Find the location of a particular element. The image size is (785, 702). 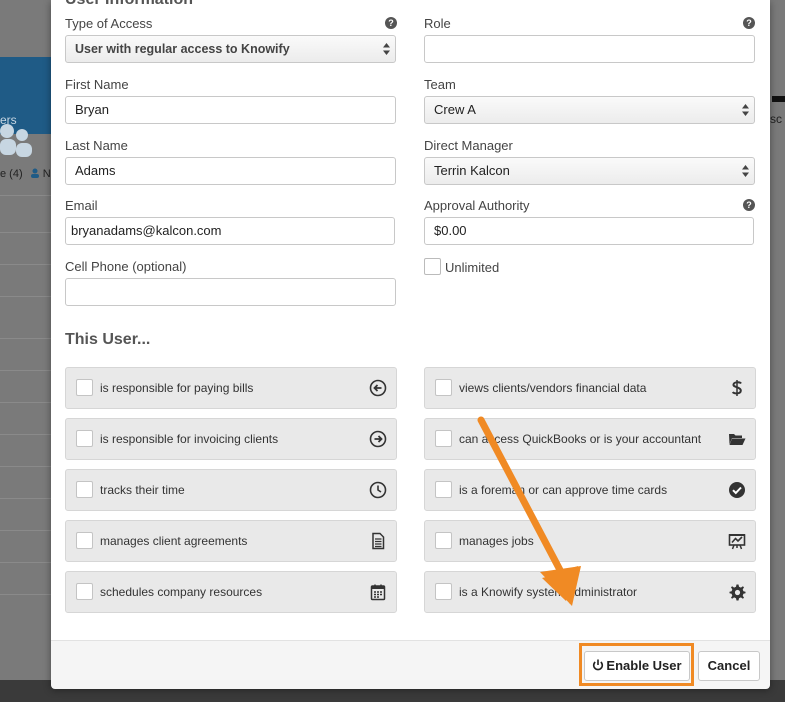

role-label: schedules company resources is located at coordinates (181, 592).